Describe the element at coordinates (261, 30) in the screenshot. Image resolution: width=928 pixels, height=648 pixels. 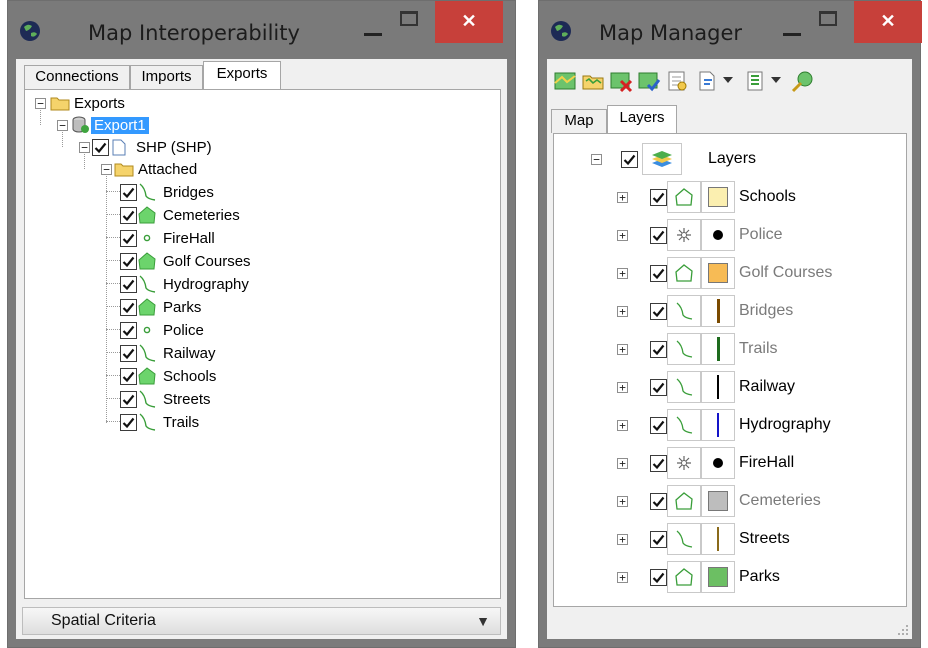
I see `title-bar: Map Interoperability ✕` at that location.